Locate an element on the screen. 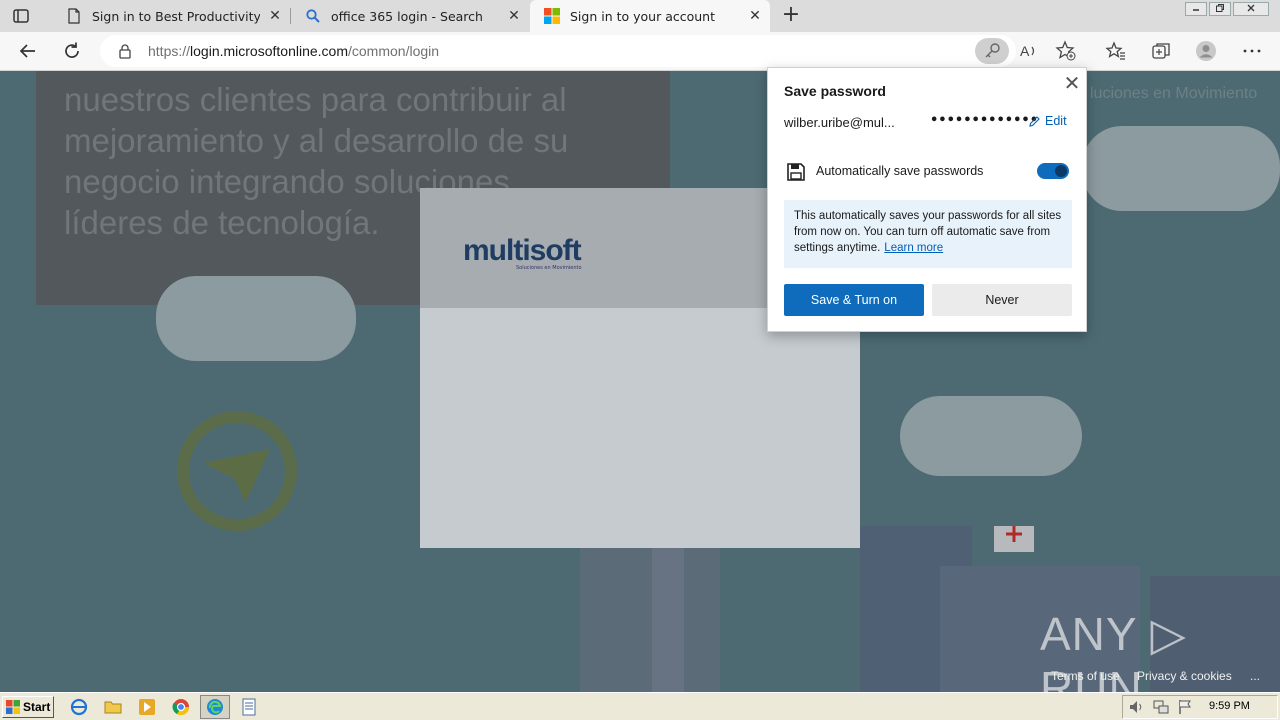  restore-button is located at coordinates (1220, 9).